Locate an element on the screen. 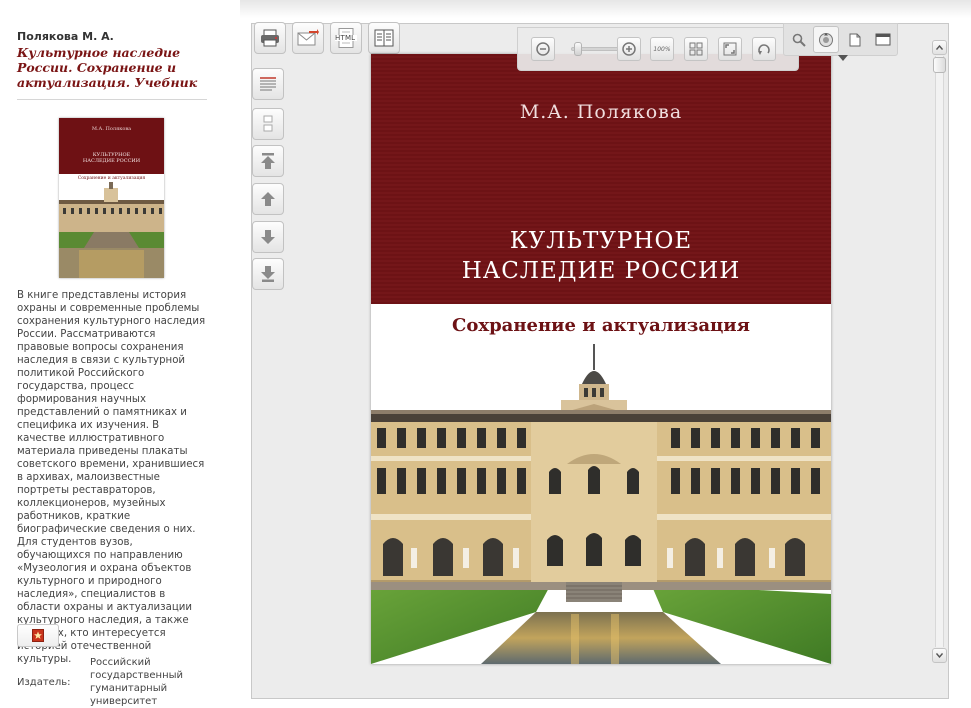  zoom-in-icon is located at coordinates (629, 49).